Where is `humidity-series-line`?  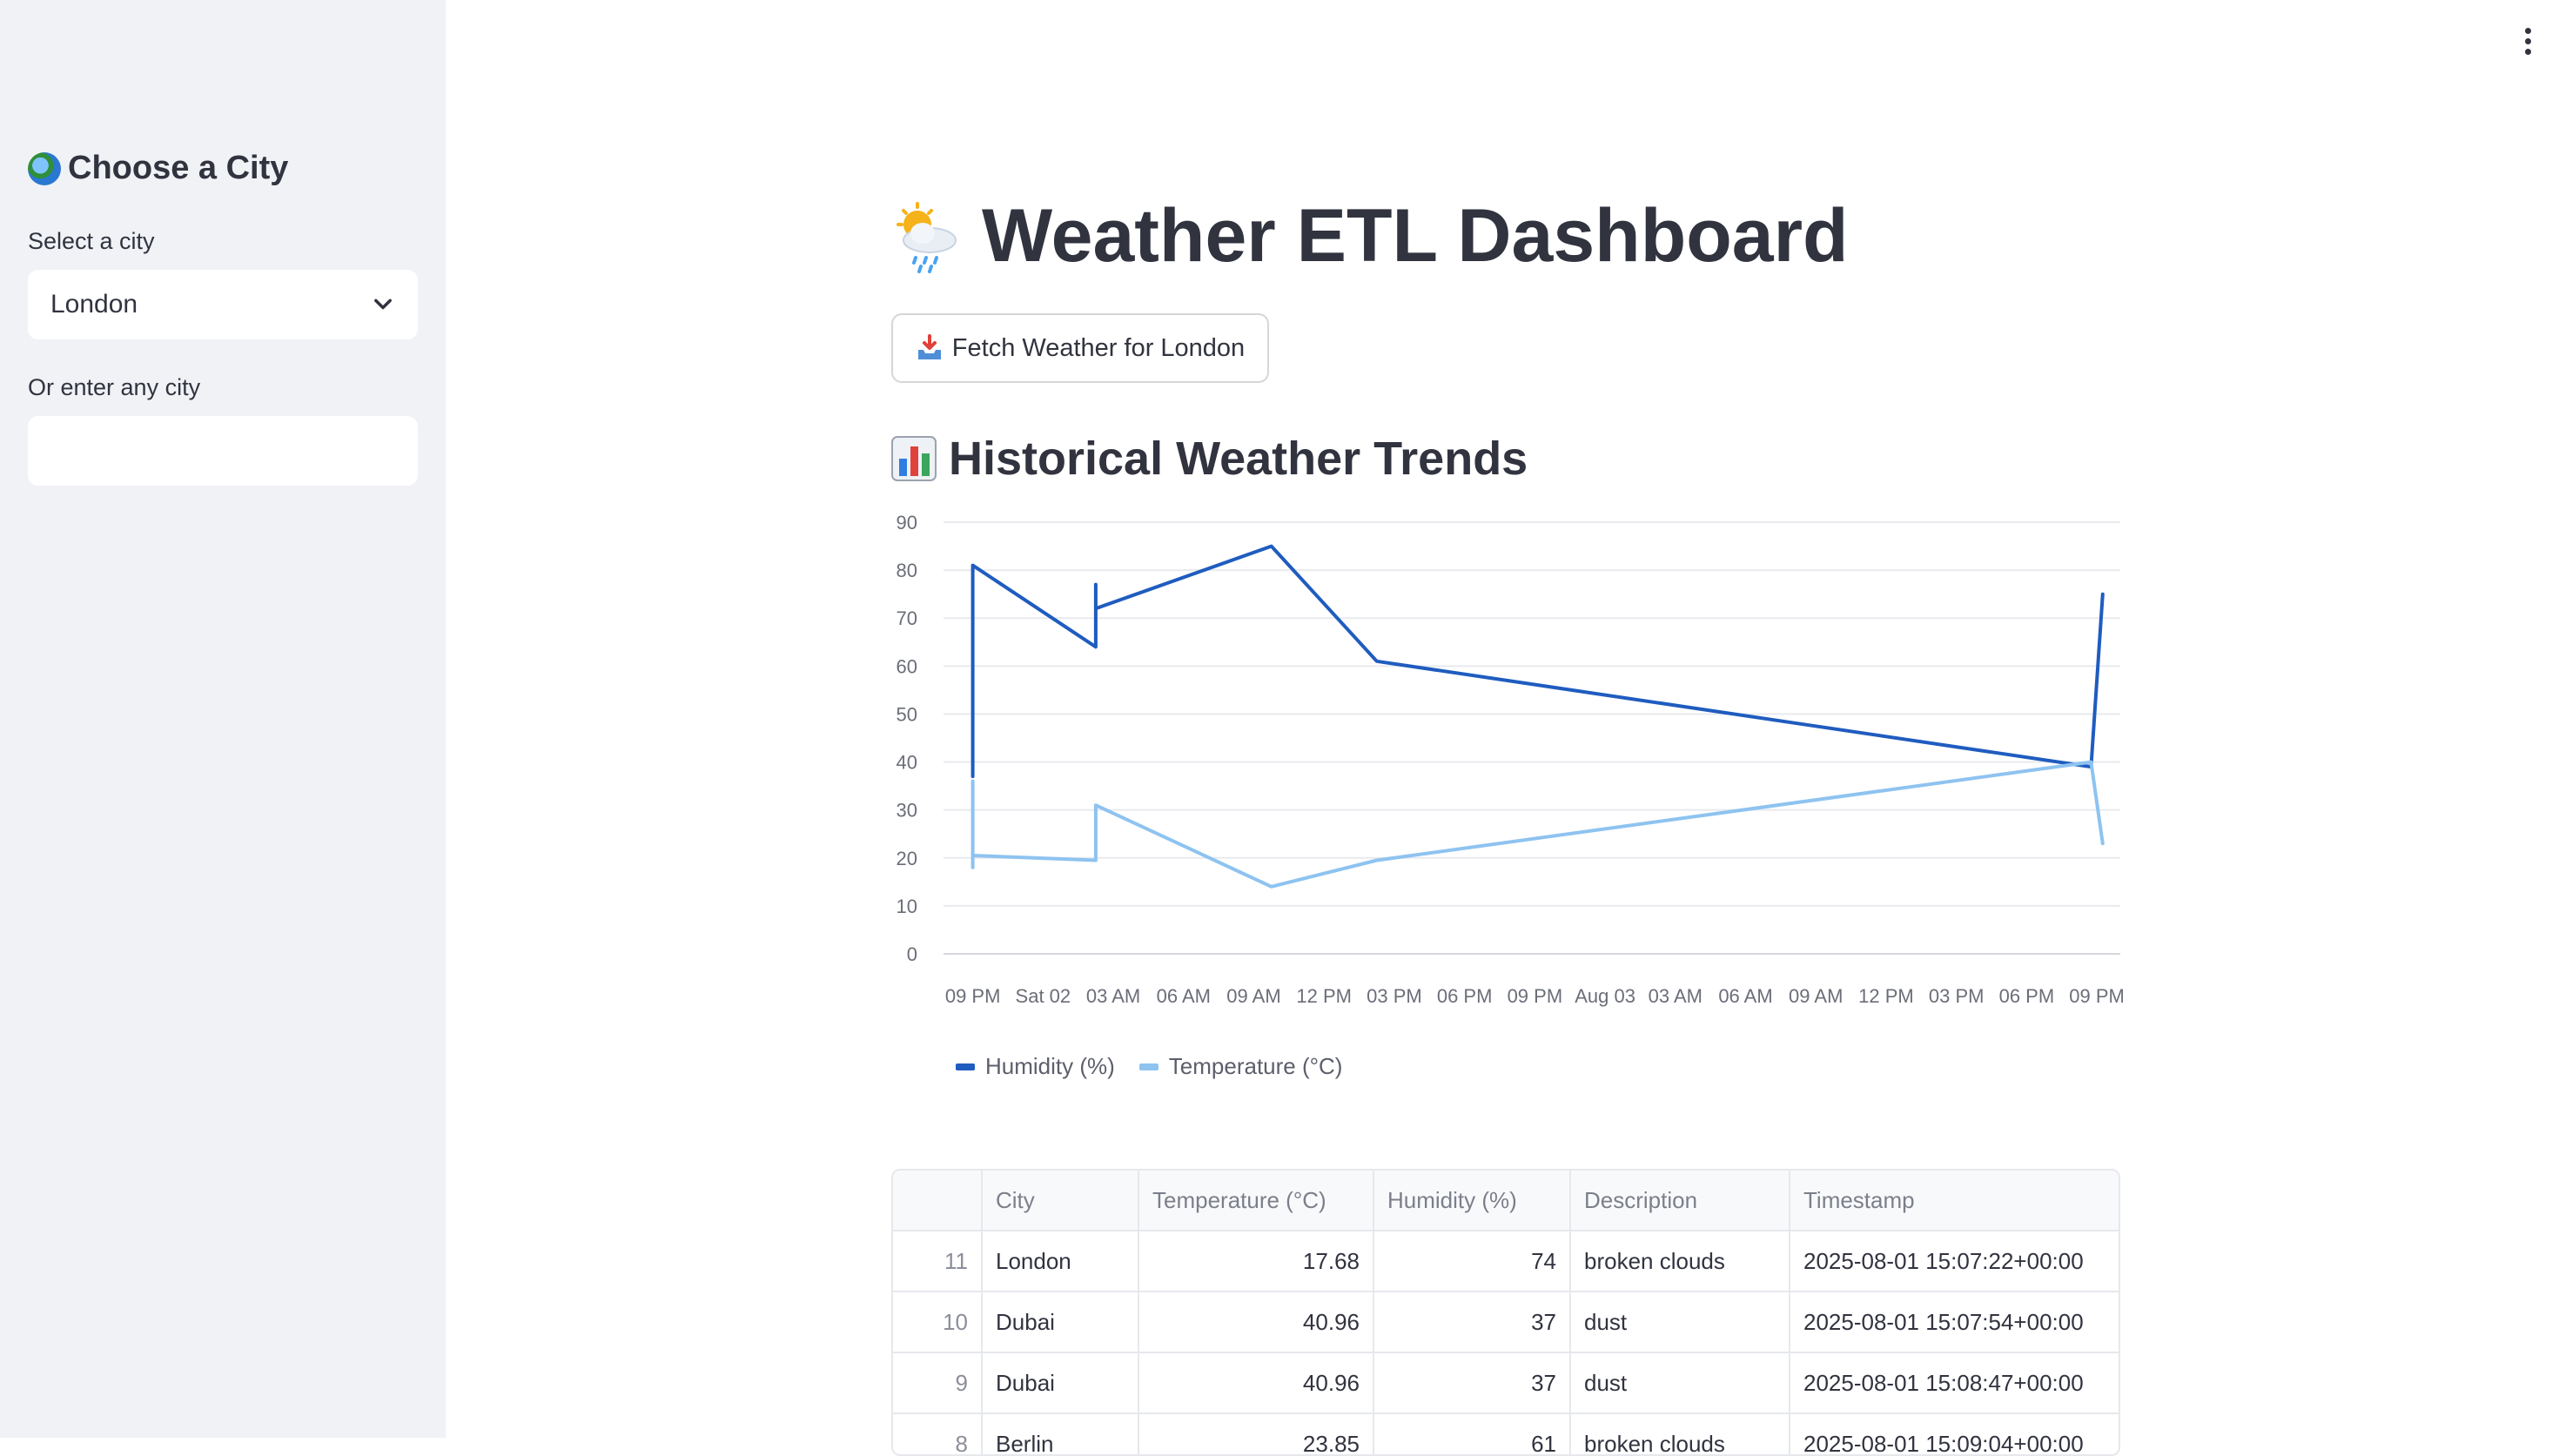
humidity-series-line is located at coordinates (1537, 661).